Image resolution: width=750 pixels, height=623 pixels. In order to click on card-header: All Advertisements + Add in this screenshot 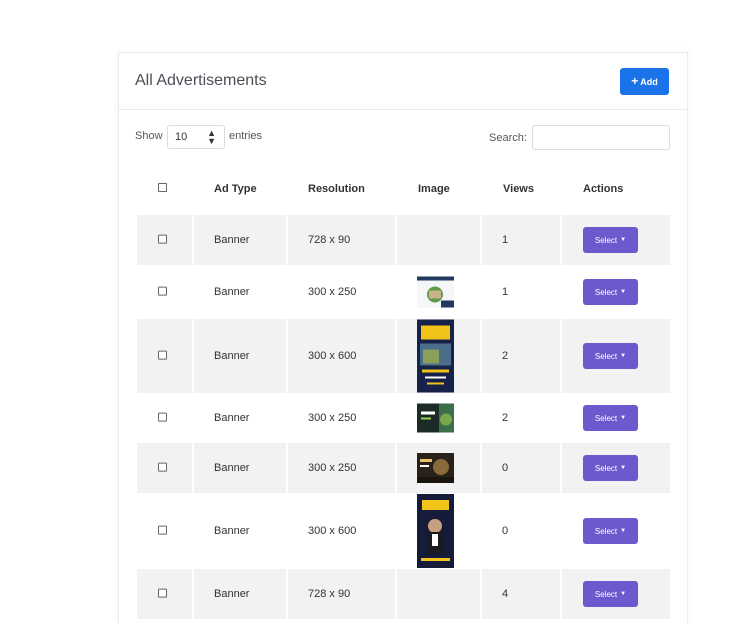, I will do `click(403, 81)`.